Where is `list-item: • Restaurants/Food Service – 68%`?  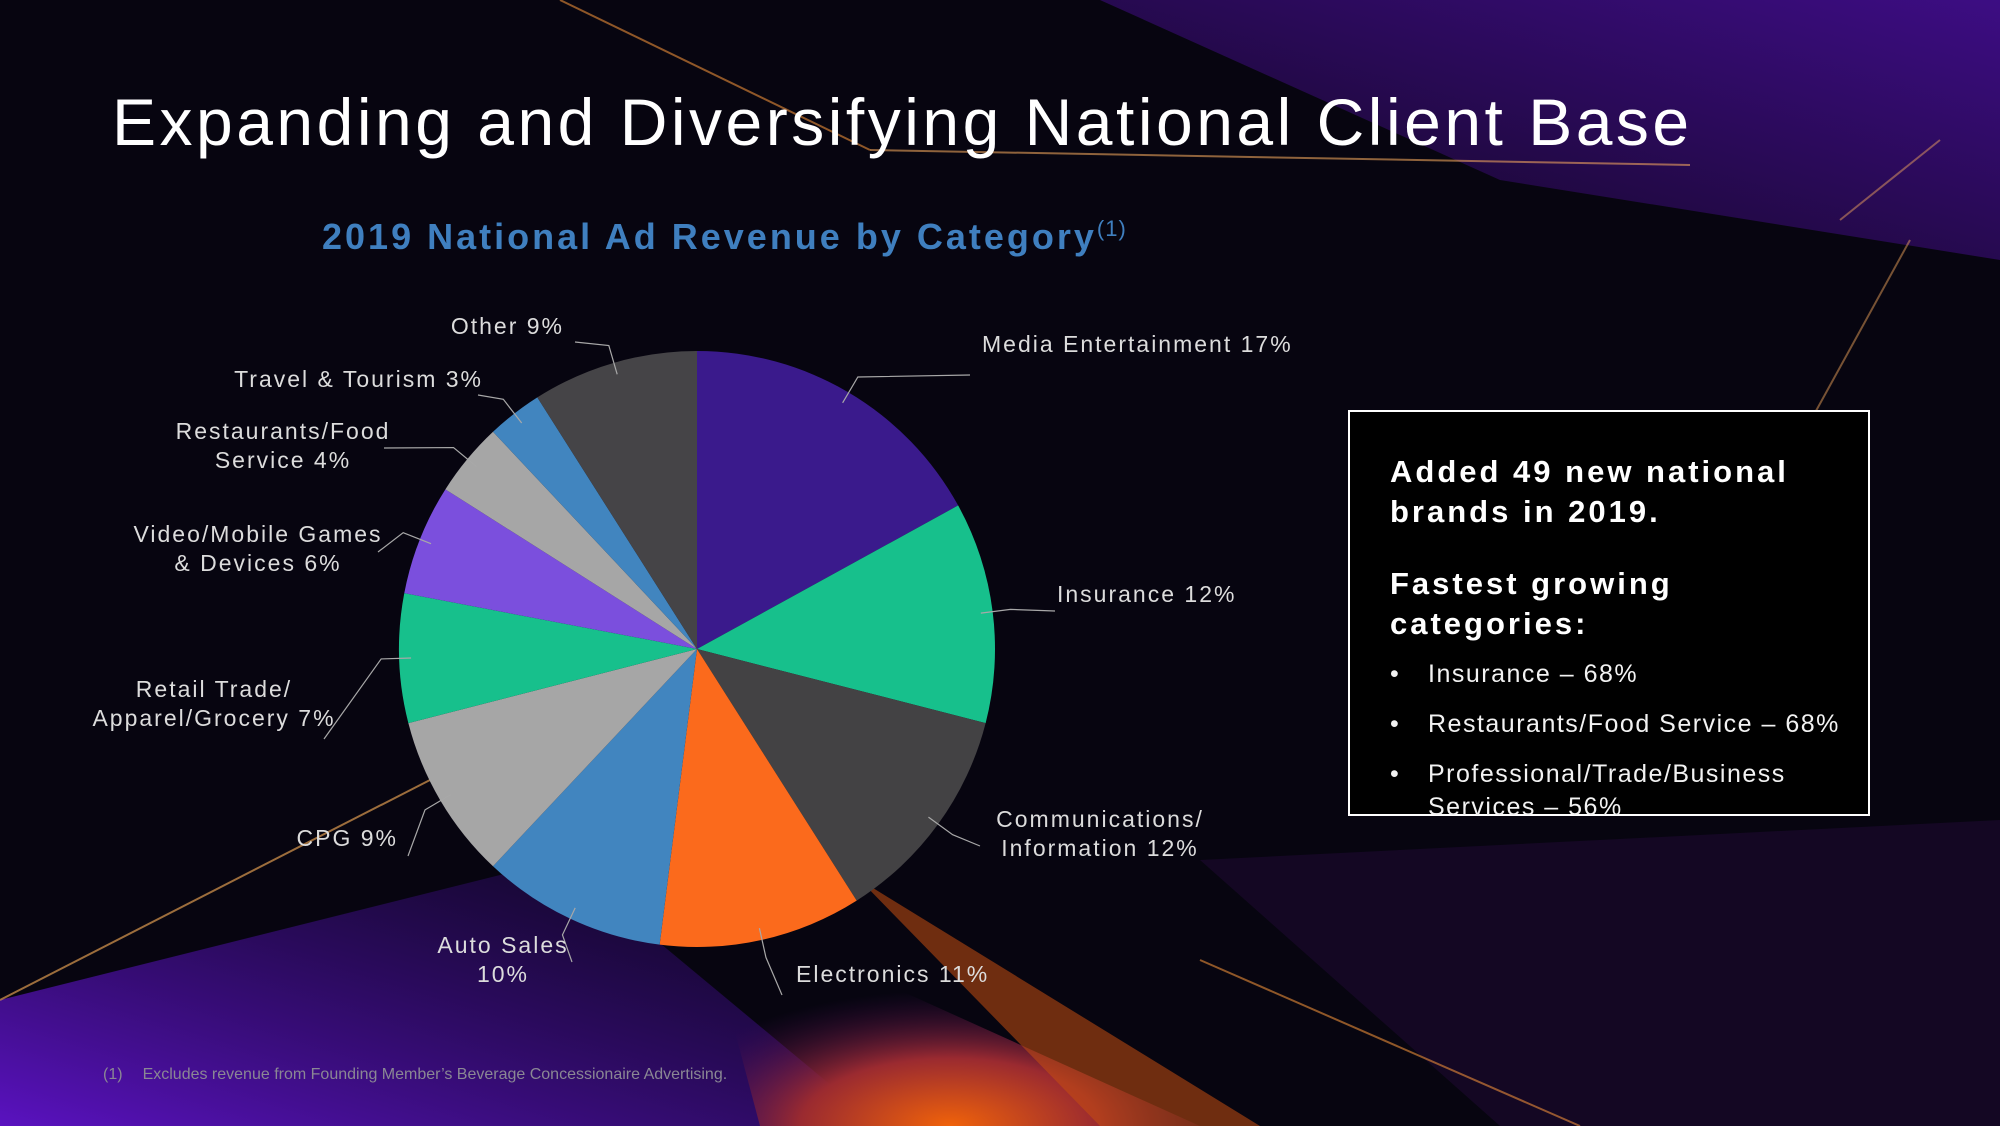
list-item: • Restaurants/Food Service – 68% is located at coordinates (1619, 724).